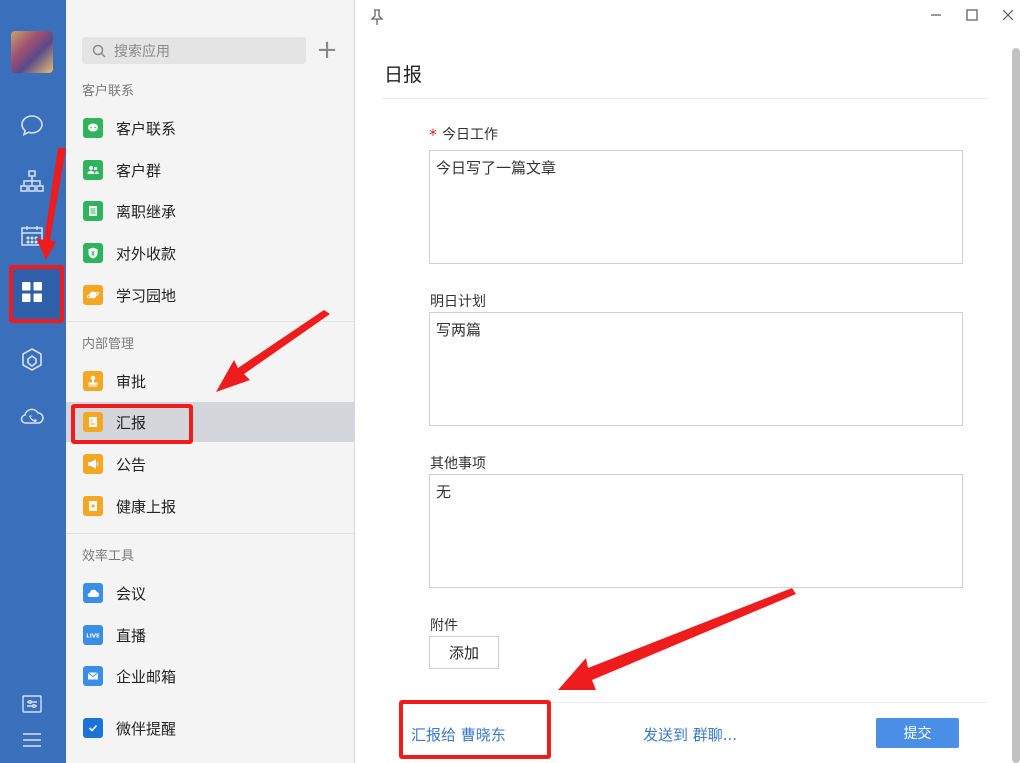 Image resolution: width=1024 pixels, height=763 pixels. Describe the element at coordinates (1008, 15) in the screenshot. I see `close-button` at that location.